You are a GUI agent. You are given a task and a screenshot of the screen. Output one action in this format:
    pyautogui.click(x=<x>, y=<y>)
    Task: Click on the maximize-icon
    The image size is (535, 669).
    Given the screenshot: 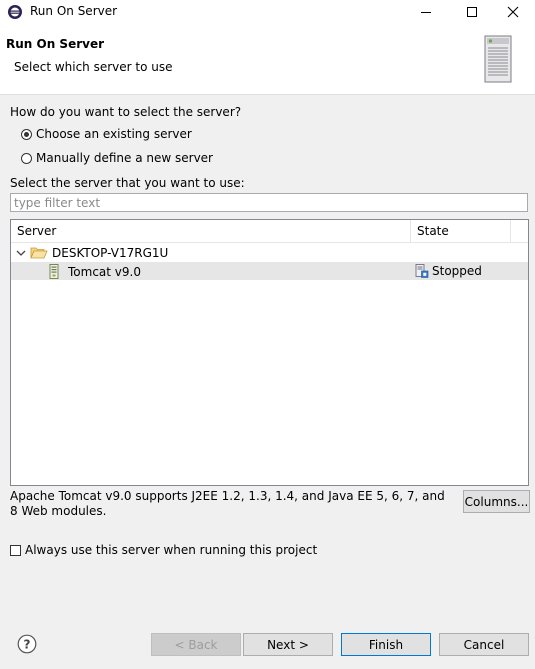 What is the action you would take?
    pyautogui.click(x=472, y=12)
    